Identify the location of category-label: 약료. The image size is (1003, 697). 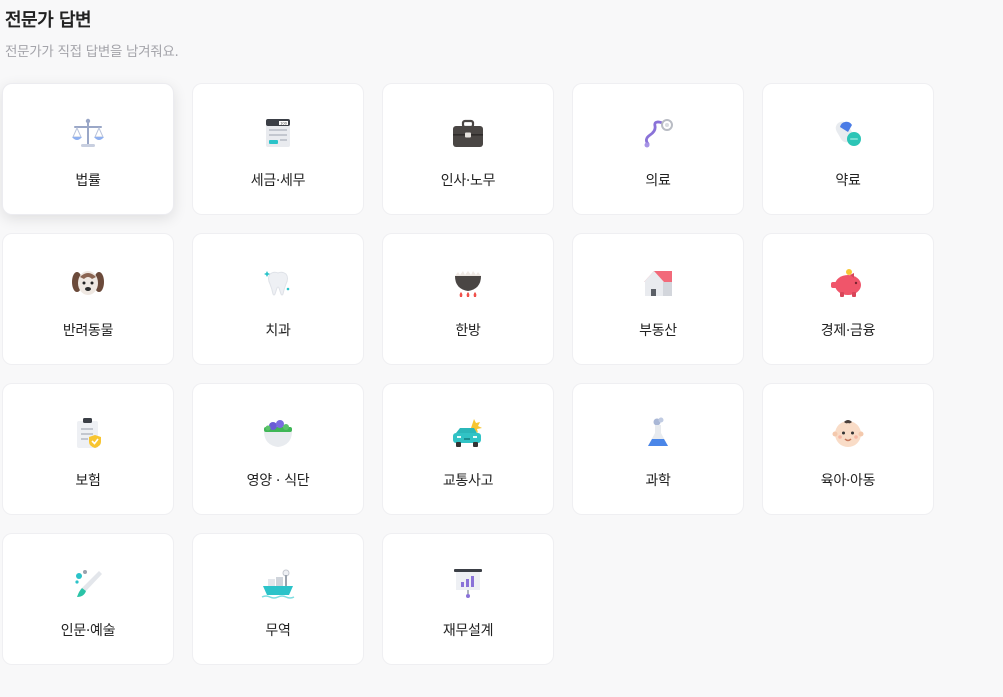
(848, 181).